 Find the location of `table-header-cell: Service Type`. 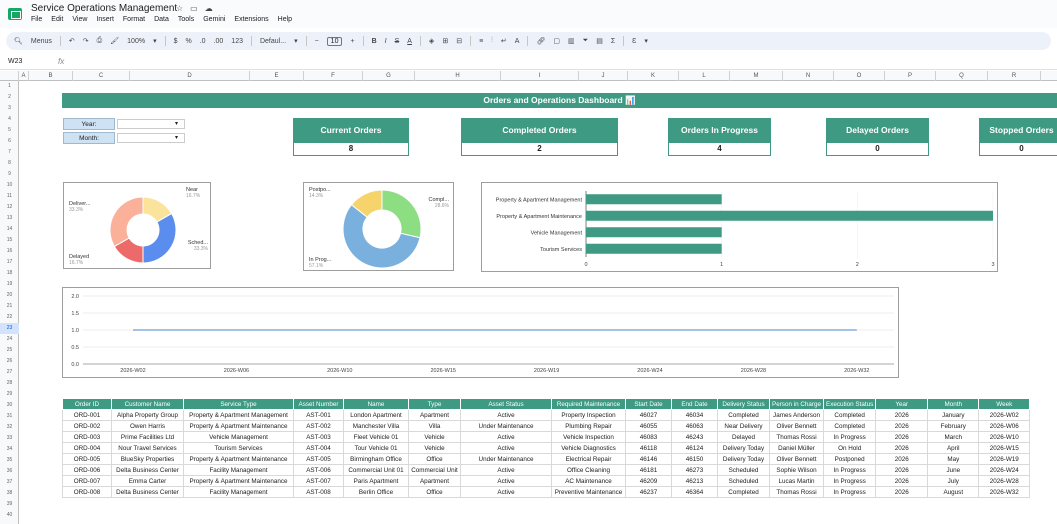

table-header-cell: Service Type is located at coordinates (238, 404).